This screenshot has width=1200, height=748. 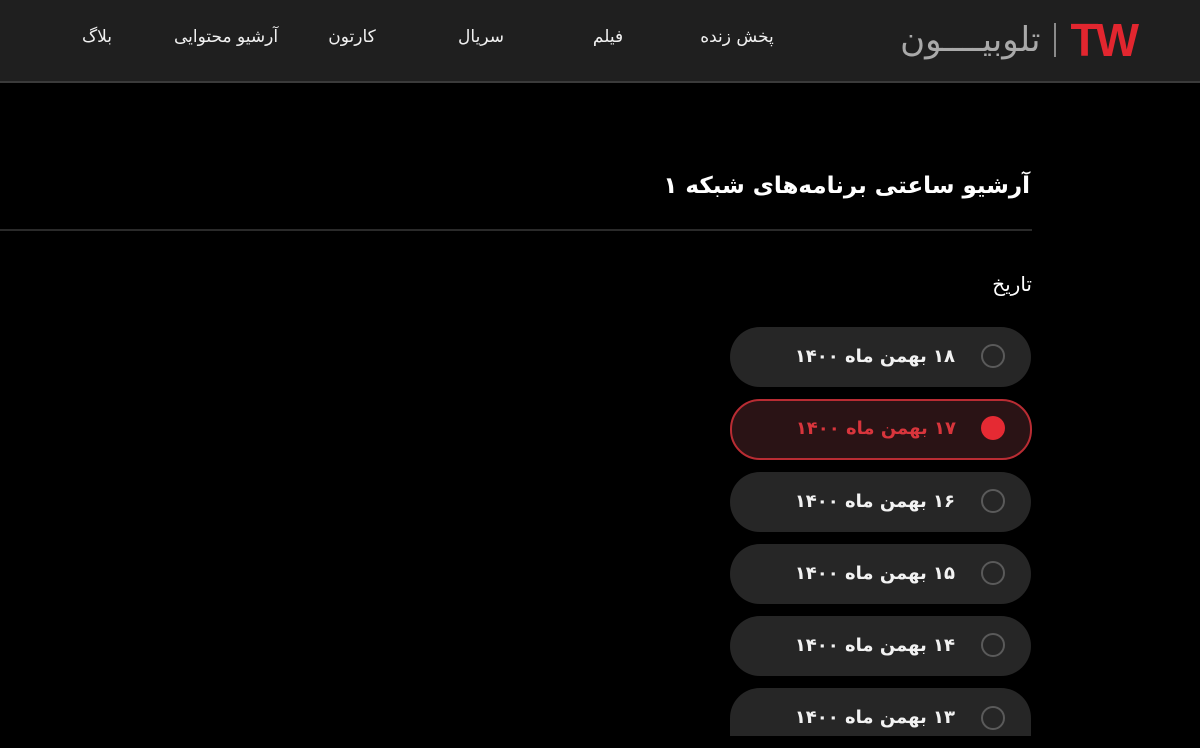 What do you see at coordinates (874, 645) in the screenshot?
I see `date-option-label: ۱۴ بهمن ماه ۱۴۰۰` at bounding box center [874, 645].